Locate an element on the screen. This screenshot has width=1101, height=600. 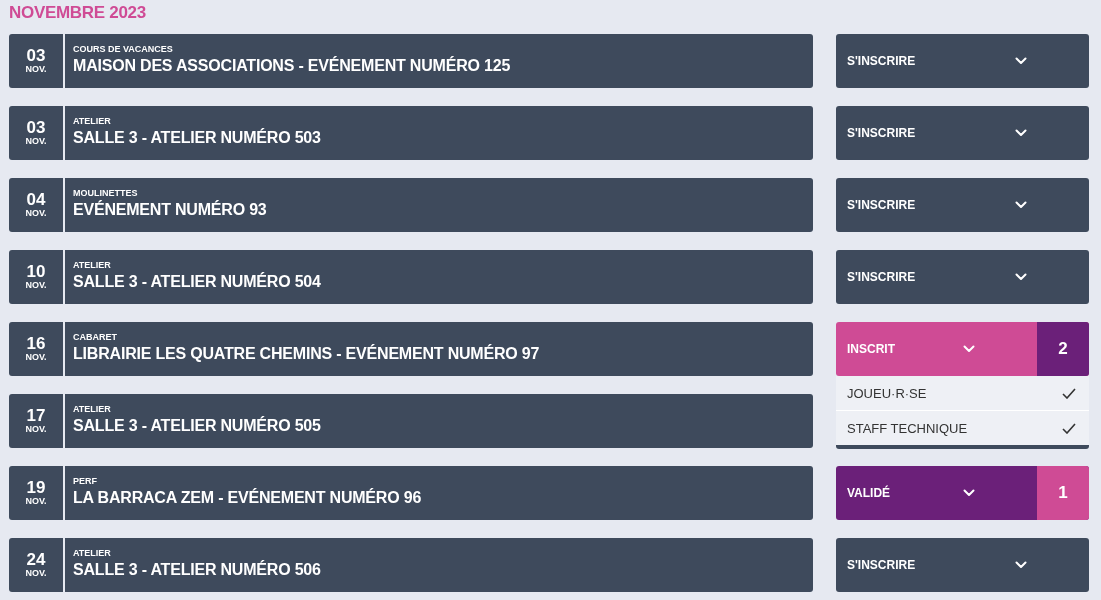
event-day: 16 is located at coordinates (36, 344).